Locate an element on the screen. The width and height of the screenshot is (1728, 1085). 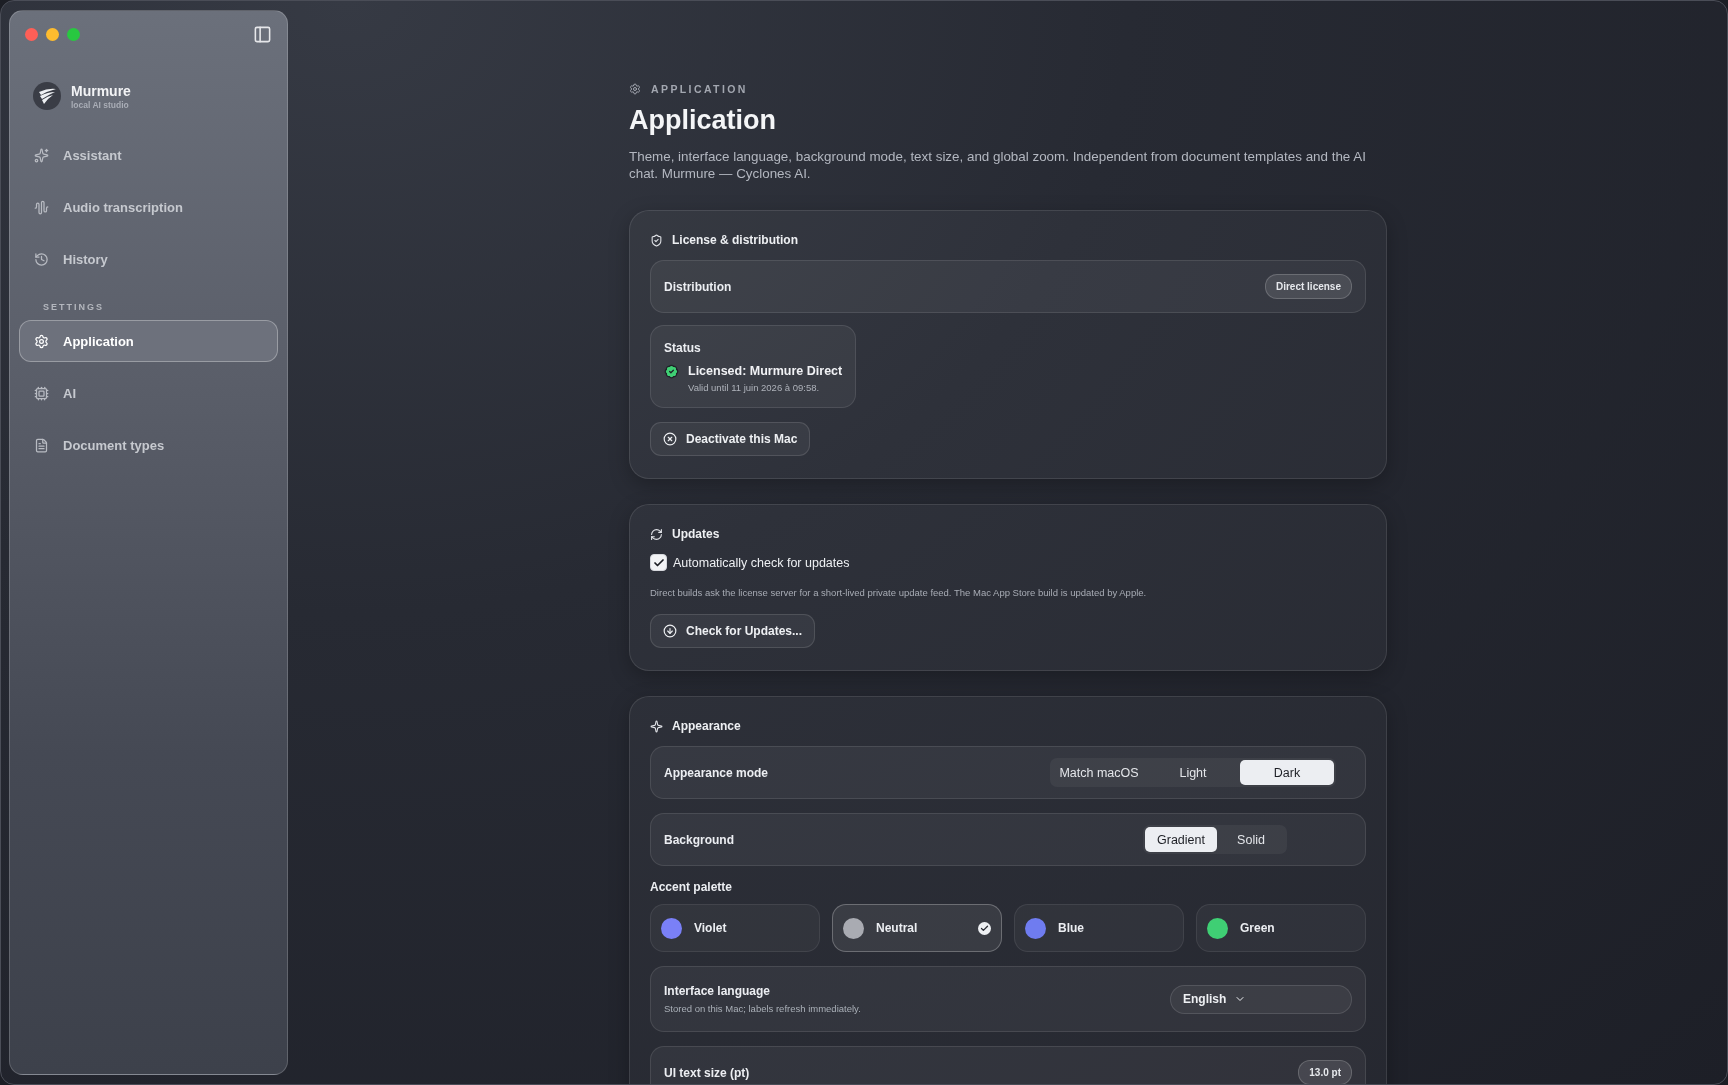
sidebar-item: History is located at coordinates (148, 259).